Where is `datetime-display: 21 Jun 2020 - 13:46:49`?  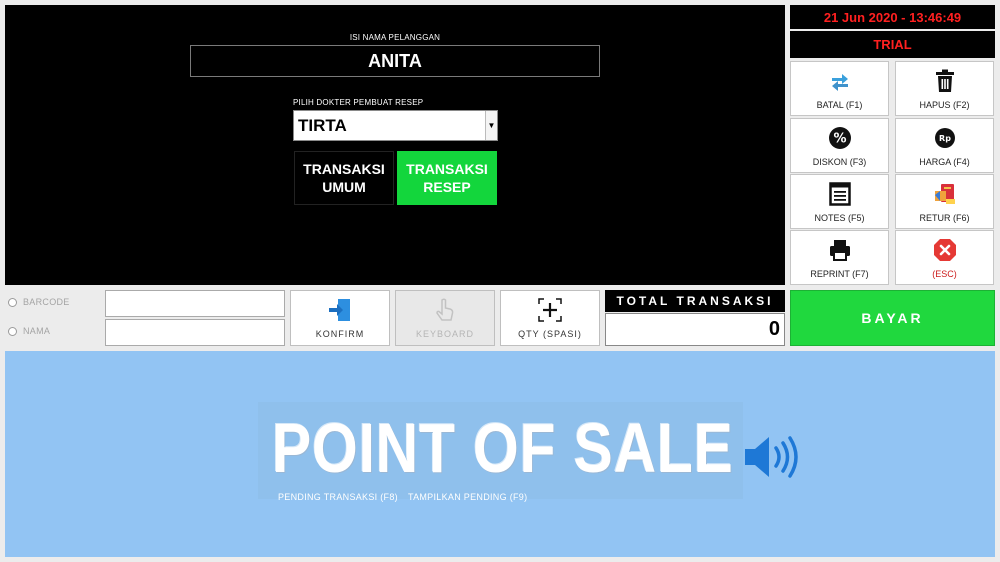
datetime-display: 21 Jun 2020 - 13:46:49 is located at coordinates (892, 17).